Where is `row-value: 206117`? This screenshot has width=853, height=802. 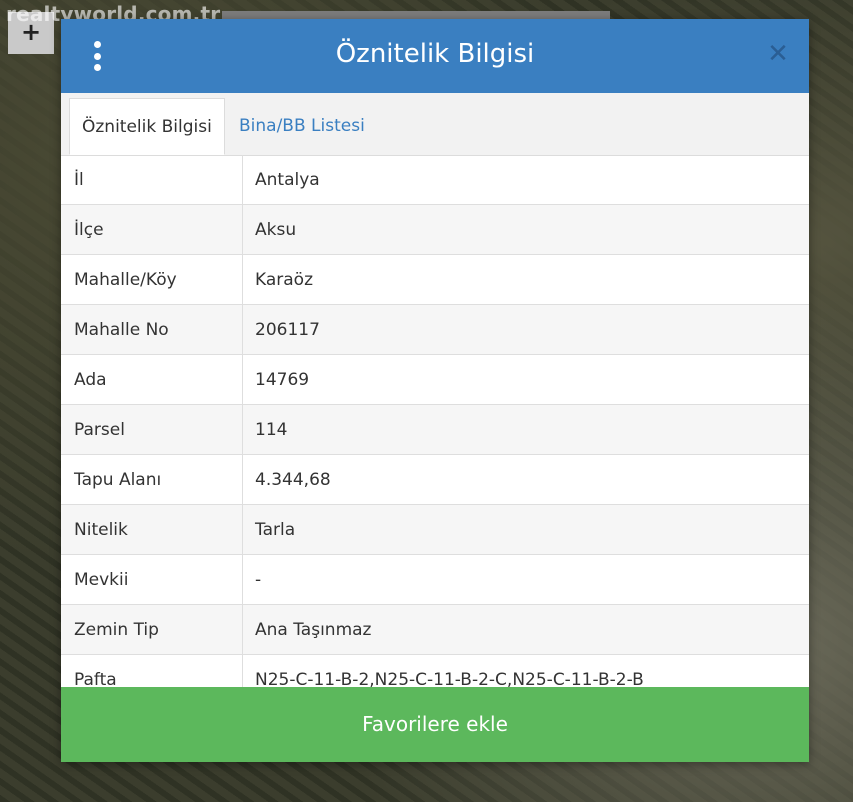
row-value: 206117 is located at coordinates (287, 329).